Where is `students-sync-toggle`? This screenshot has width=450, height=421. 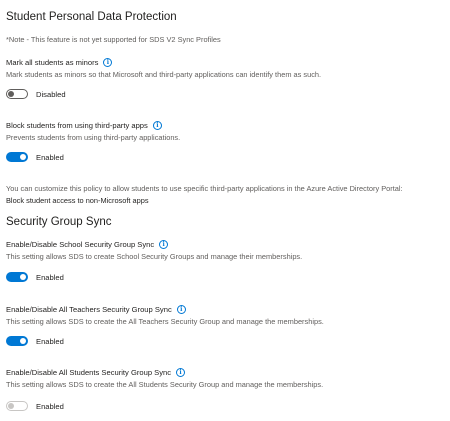 students-sync-toggle is located at coordinates (17, 406).